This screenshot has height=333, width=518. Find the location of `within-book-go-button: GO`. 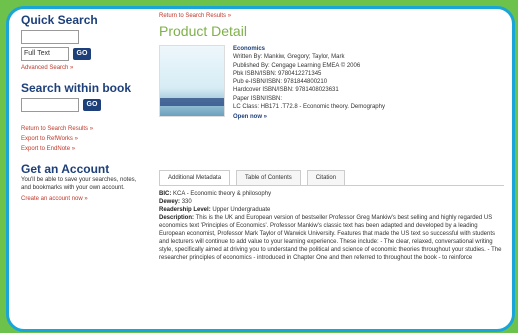

within-book-go-button: GO is located at coordinates (92, 105).